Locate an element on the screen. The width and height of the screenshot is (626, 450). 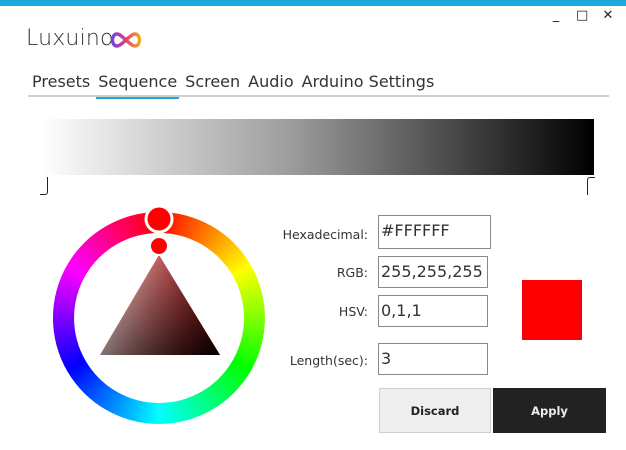
maximize-button: □ is located at coordinates (582, 15).